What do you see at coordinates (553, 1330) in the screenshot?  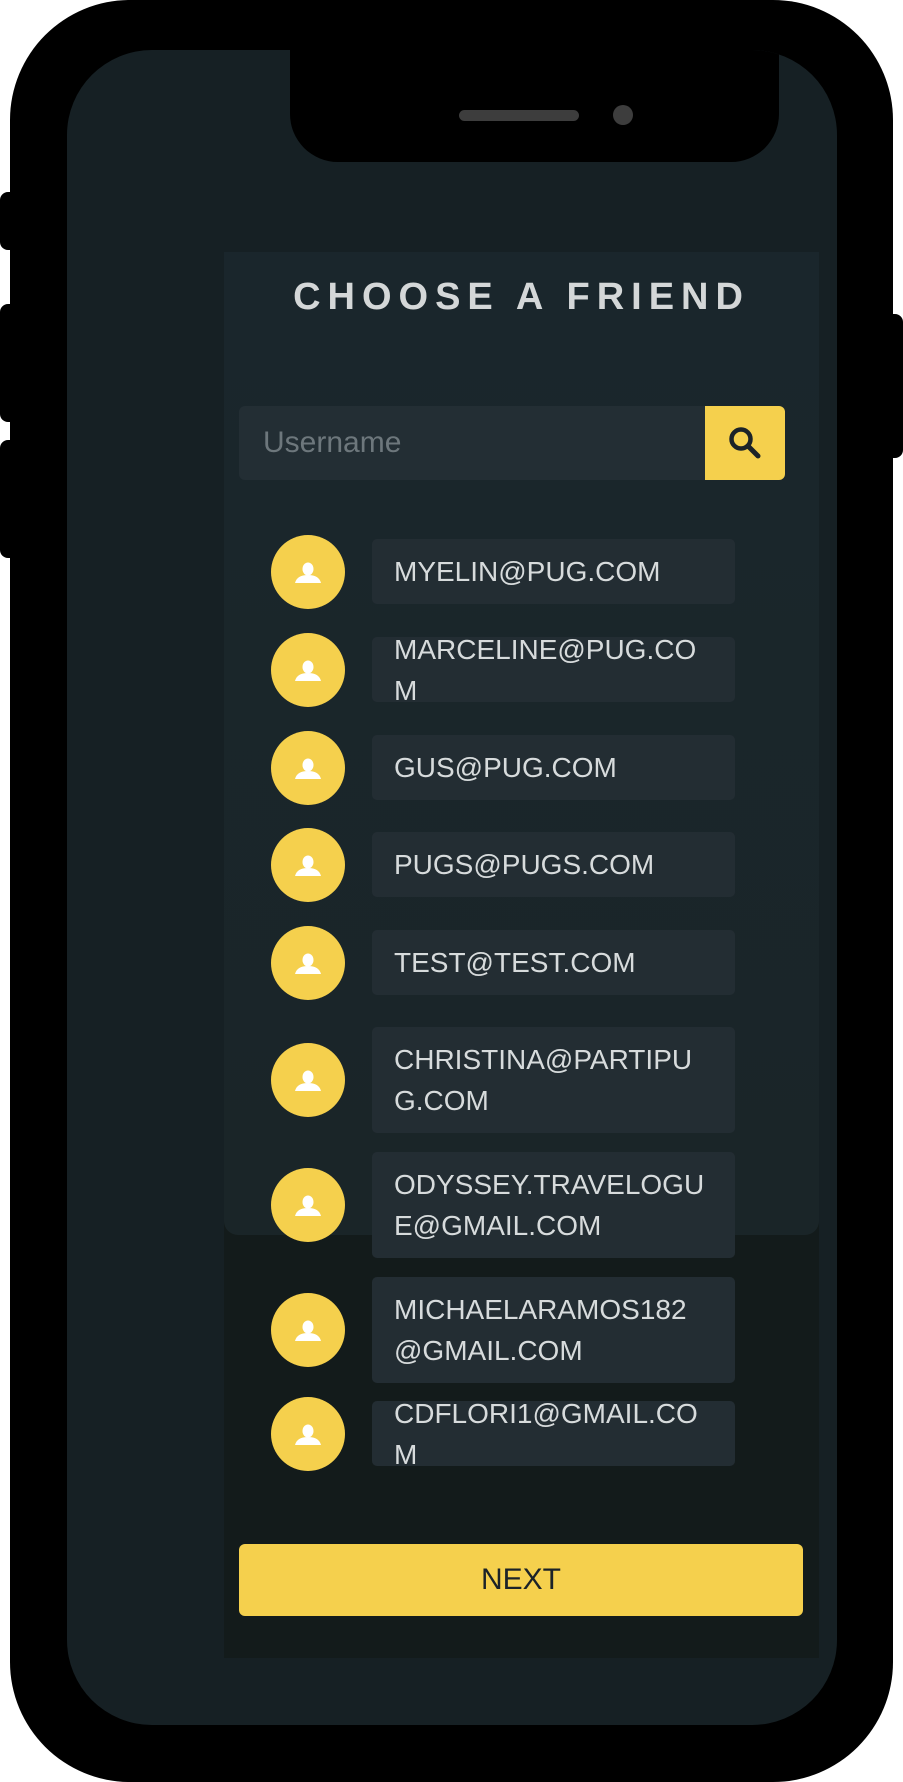 I see `friend-email-label: MICHAELARAMOS182@GMAIL.COM` at bounding box center [553, 1330].